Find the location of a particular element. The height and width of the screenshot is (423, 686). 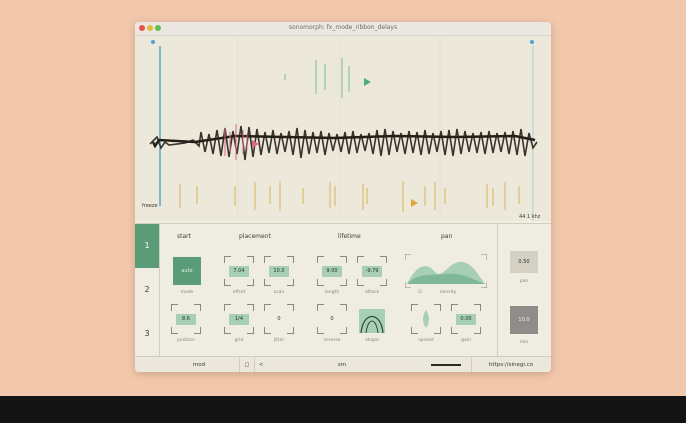

shape-label: shape is located at coordinates (372, 340).